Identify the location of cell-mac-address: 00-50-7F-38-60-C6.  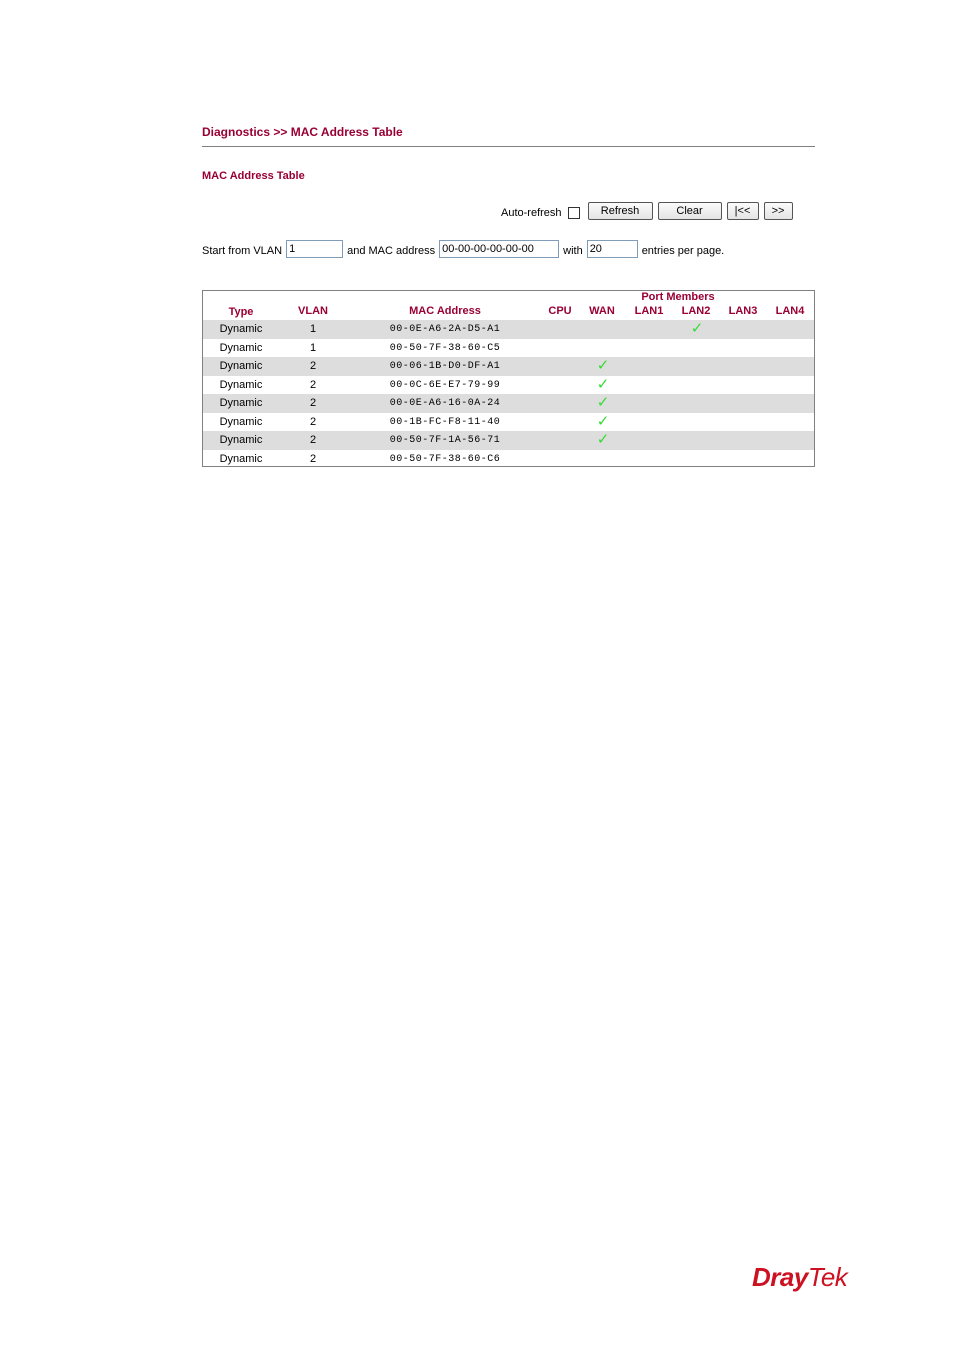
(445, 459).